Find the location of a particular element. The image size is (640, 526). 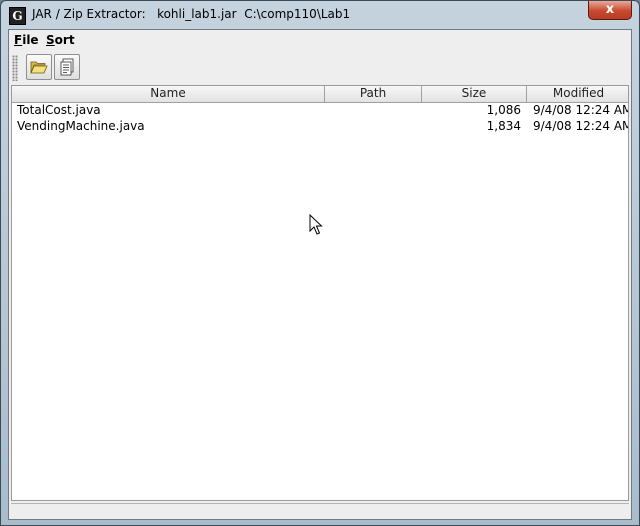

menu-sort-label: ort is located at coordinates (64, 40).